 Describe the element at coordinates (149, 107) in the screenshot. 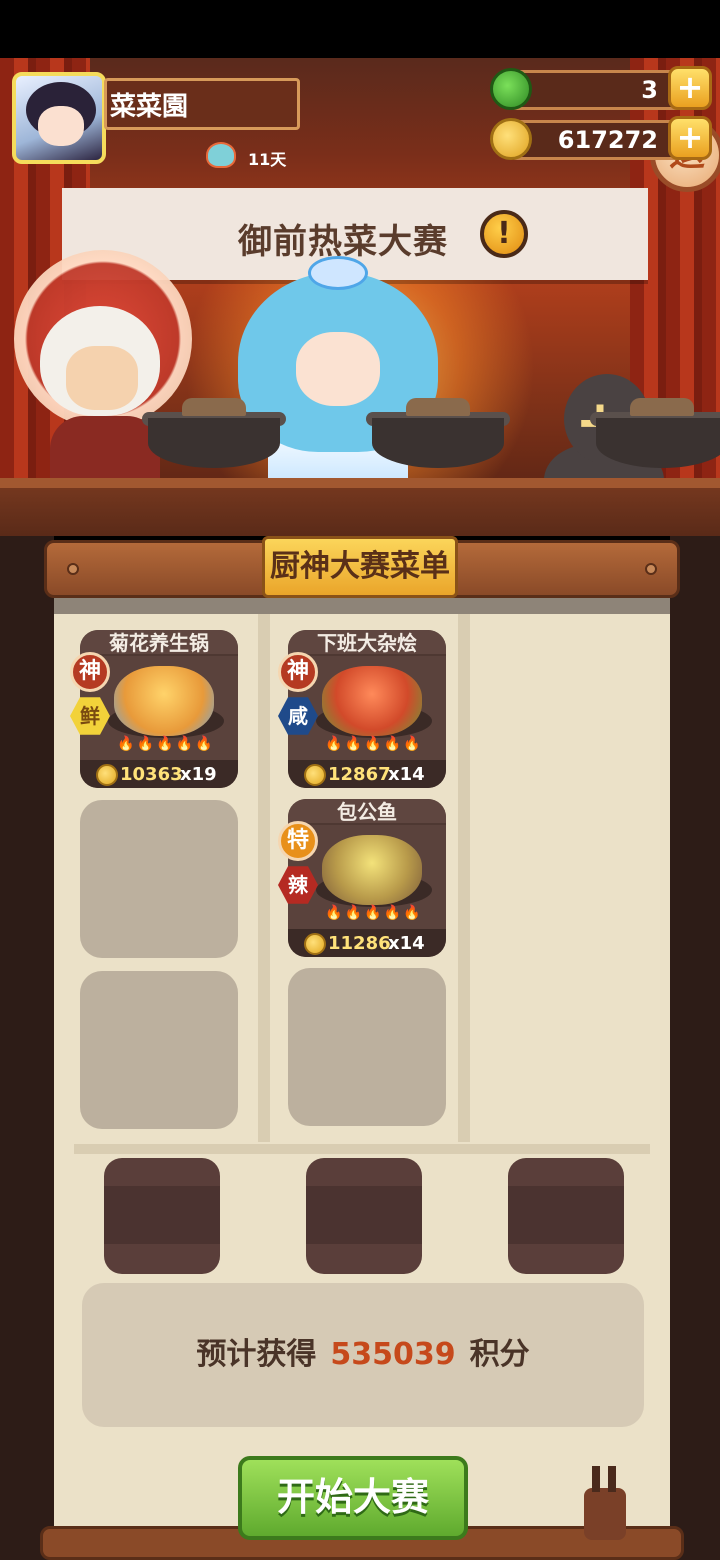

I see `player-name: 菜菜園` at that location.